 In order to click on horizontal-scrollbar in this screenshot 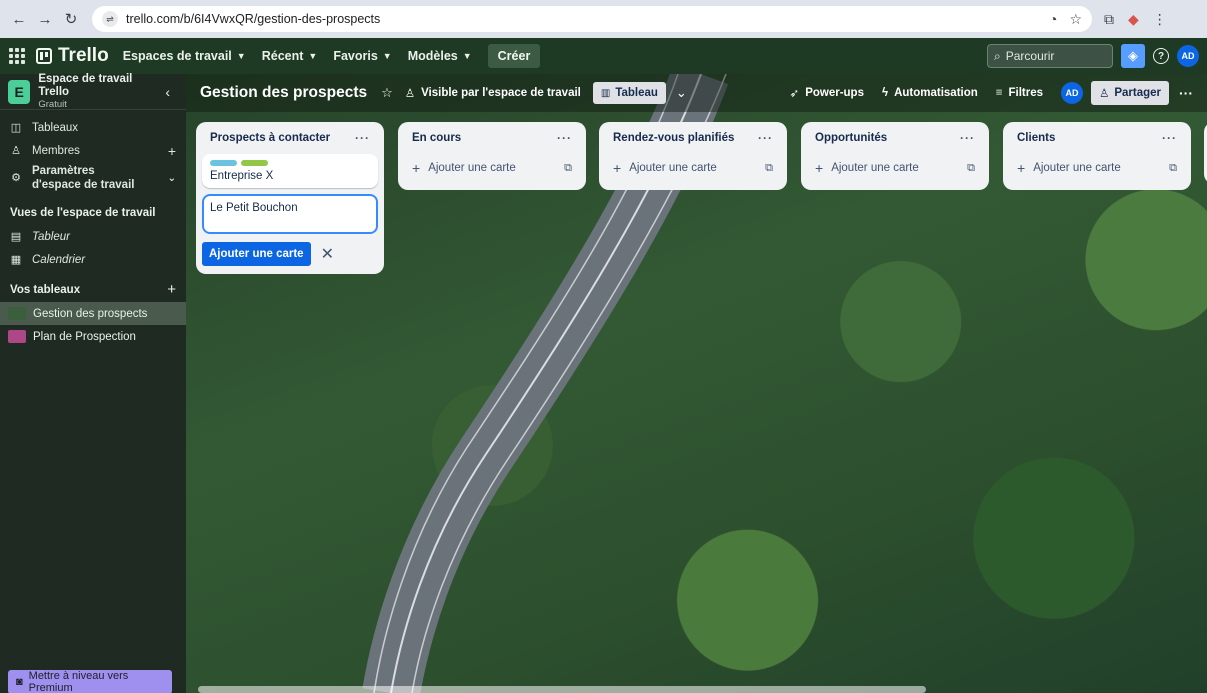, I will do `click(562, 689)`.